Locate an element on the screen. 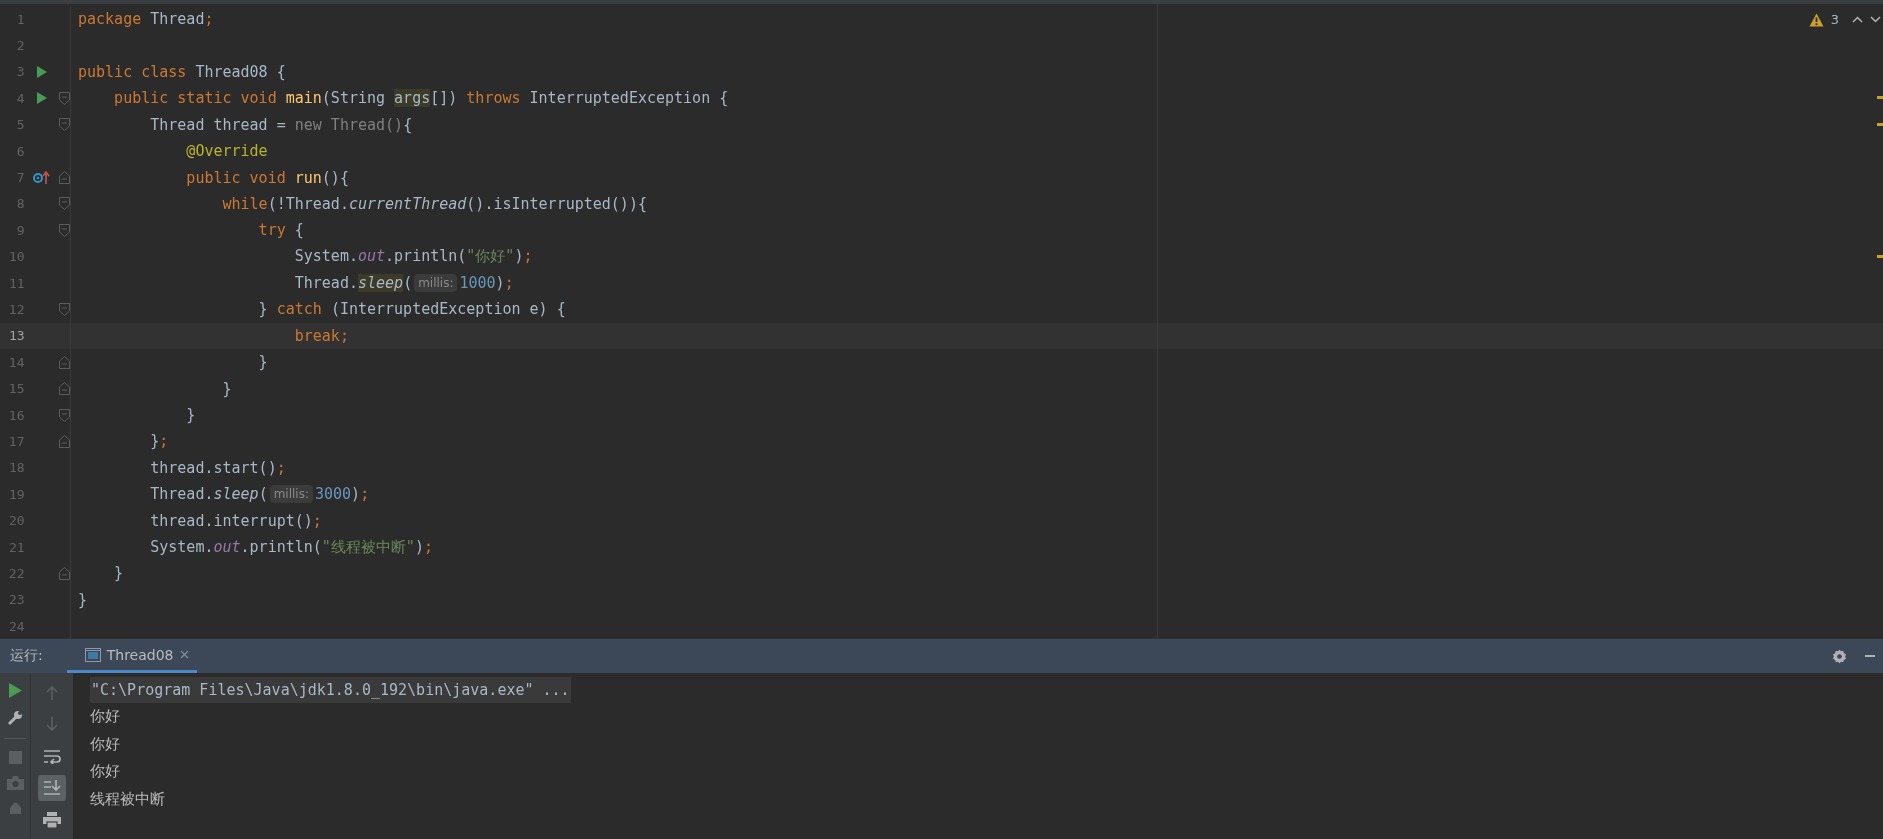 The width and height of the screenshot is (1883, 839). code-text: try { is located at coordinates (280, 230).